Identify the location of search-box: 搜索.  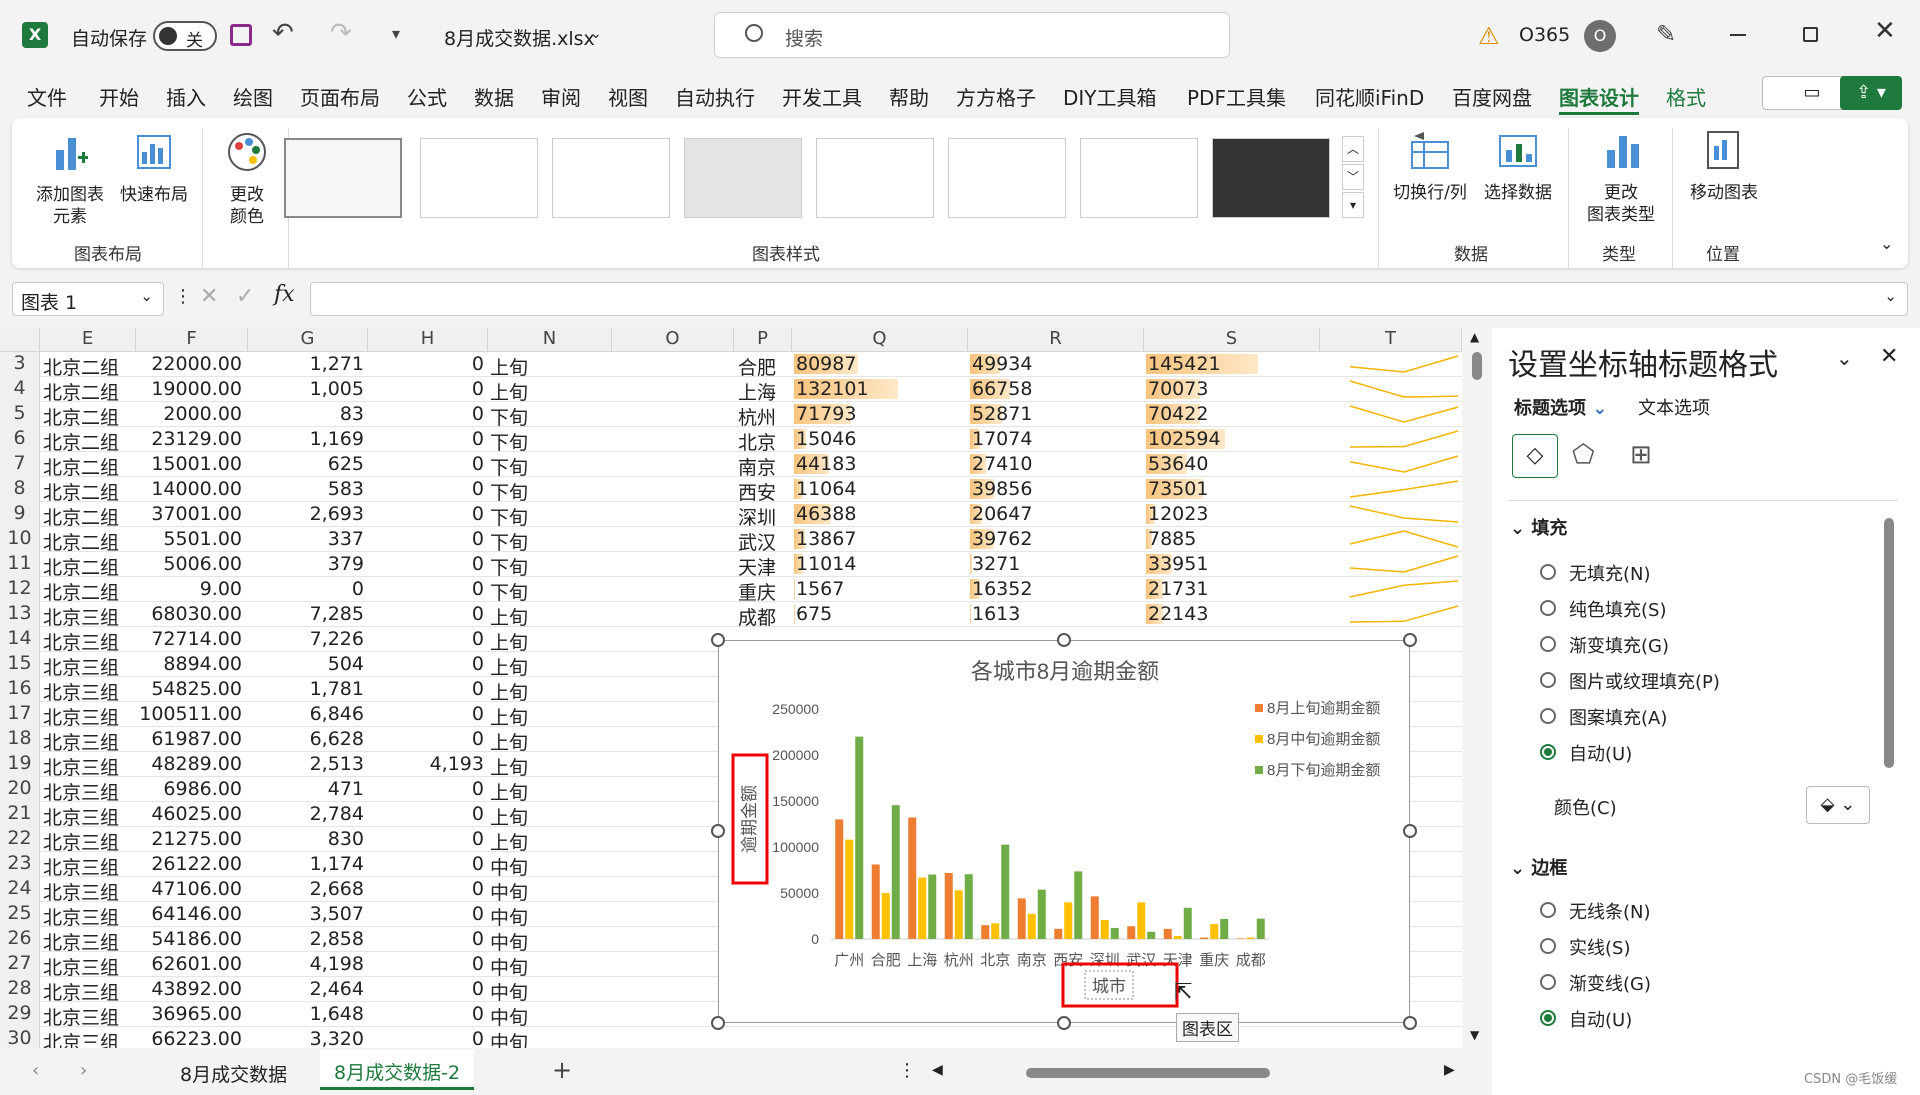
(972, 35).